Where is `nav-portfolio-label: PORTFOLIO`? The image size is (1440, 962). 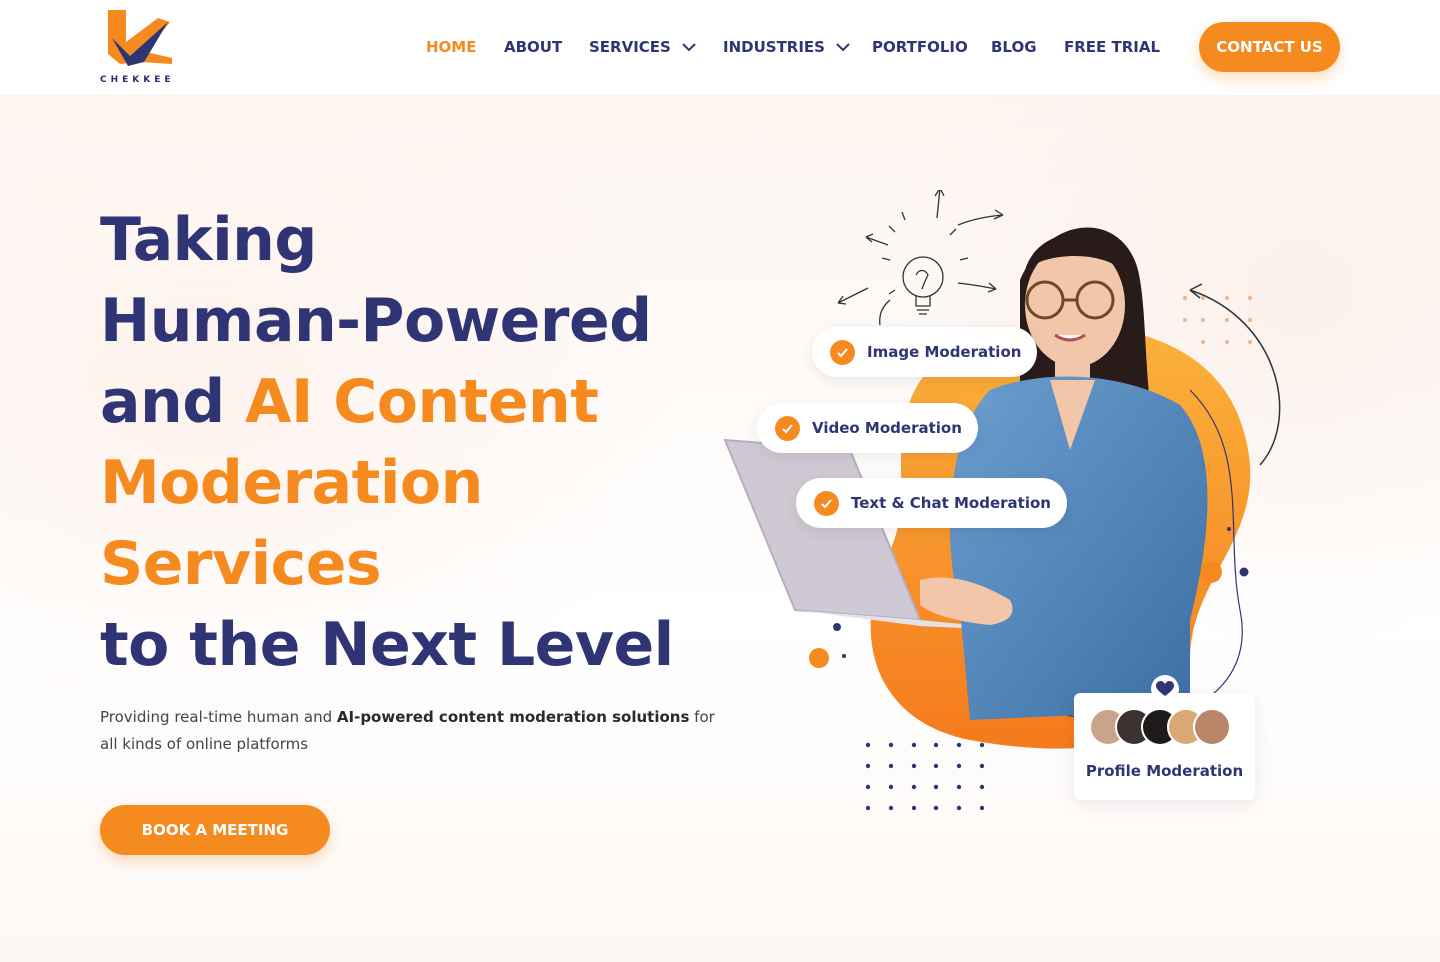
nav-portfolio-label: PORTFOLIO is located at coordinates (920, 47).